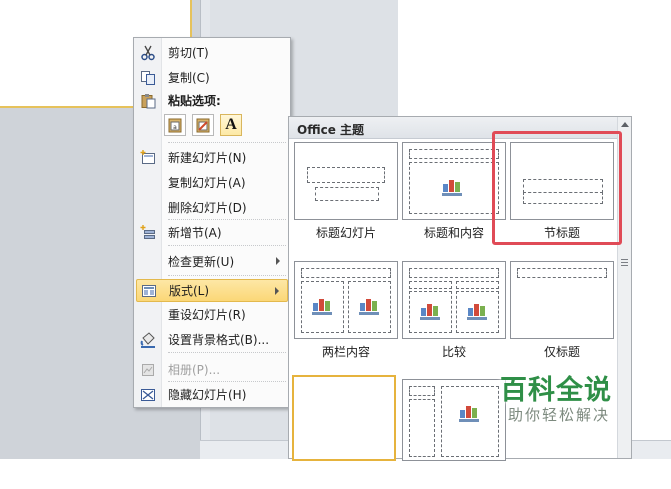 This screenshot has width=671, height=489. I want to click on paste-use-destination-theme-button: a, so click(175, 125).